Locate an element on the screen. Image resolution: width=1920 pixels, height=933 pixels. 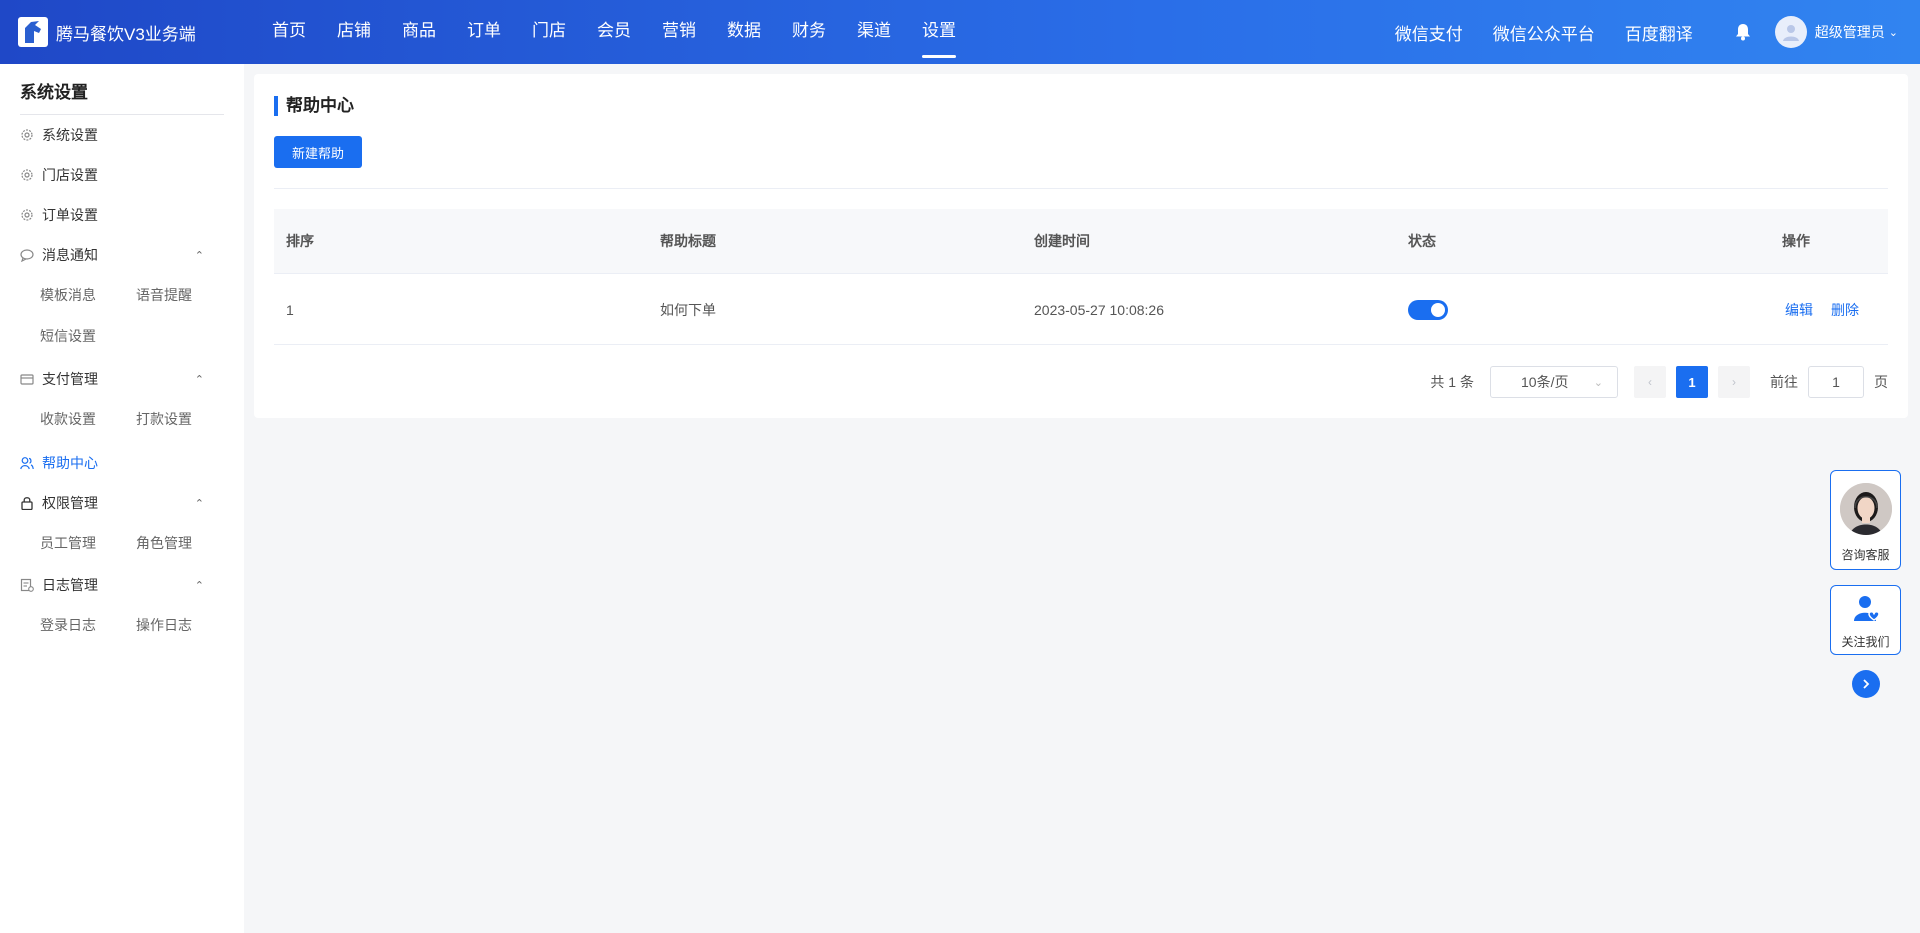
sidebar-item-log: 日志管理 ⌃ is located at coordinates (122, 585).